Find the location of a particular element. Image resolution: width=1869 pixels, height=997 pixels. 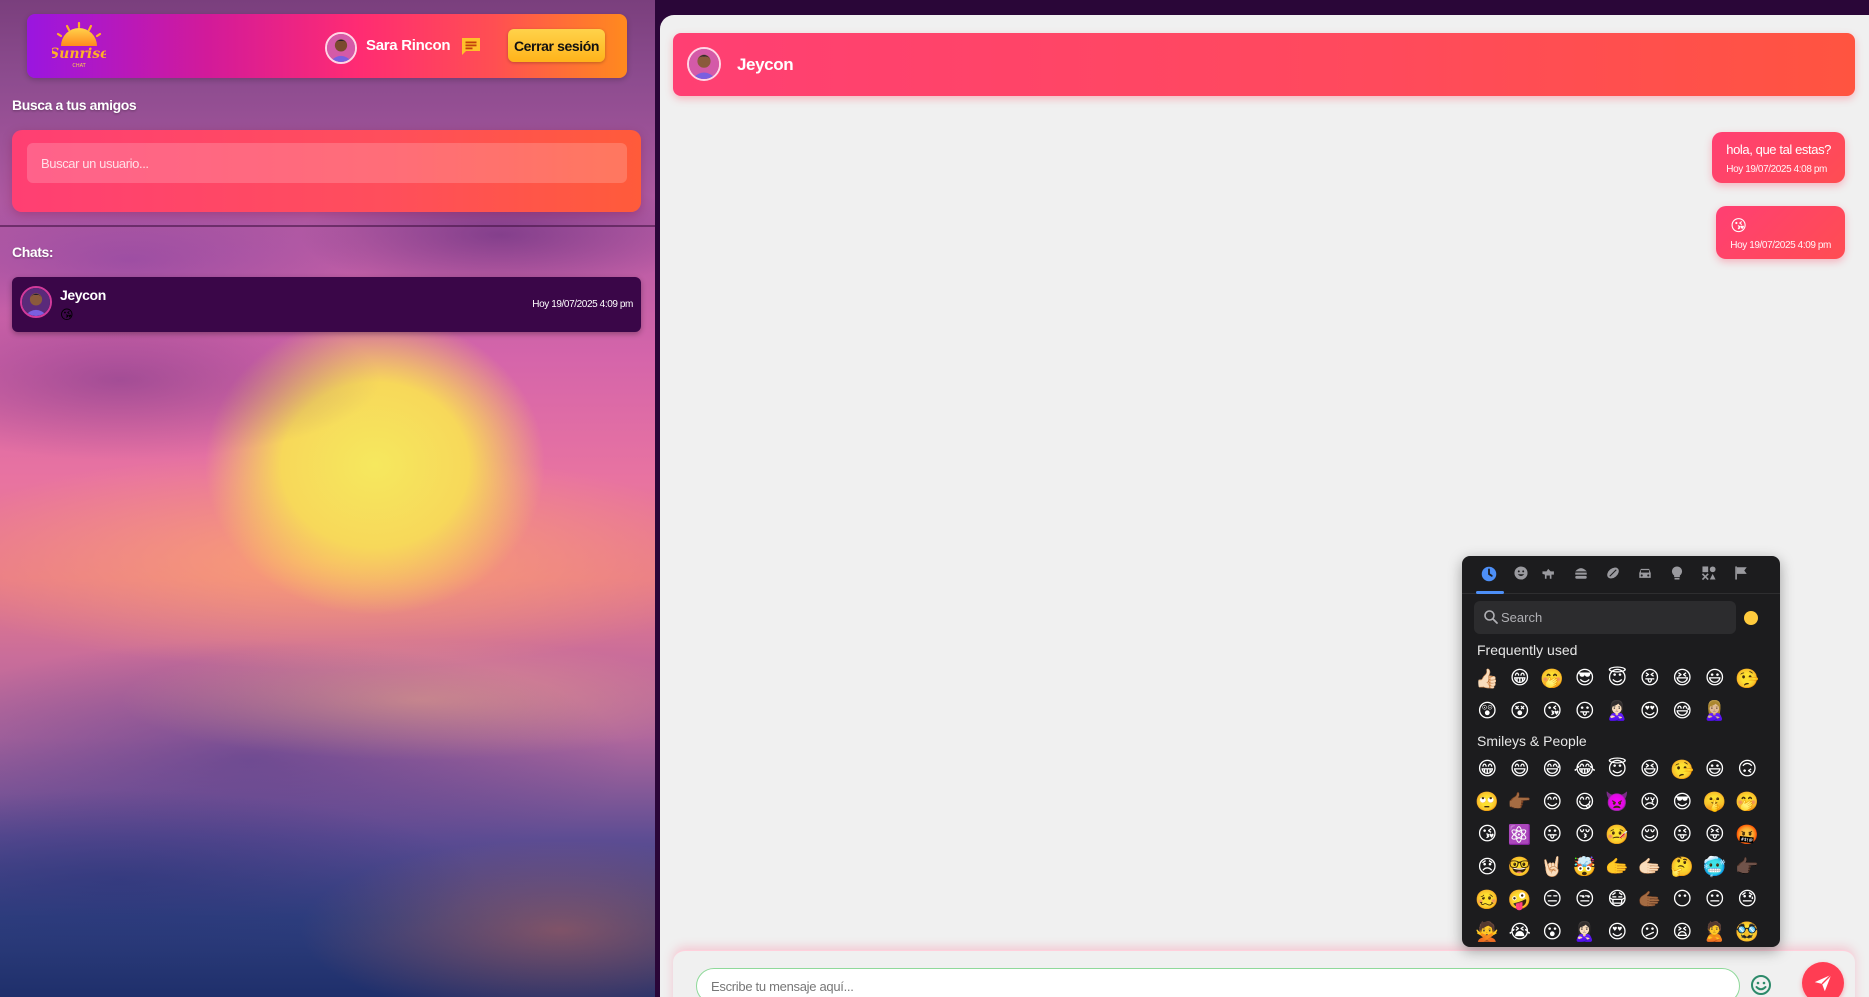

activities-icon is located at coordinates (1613, 575).